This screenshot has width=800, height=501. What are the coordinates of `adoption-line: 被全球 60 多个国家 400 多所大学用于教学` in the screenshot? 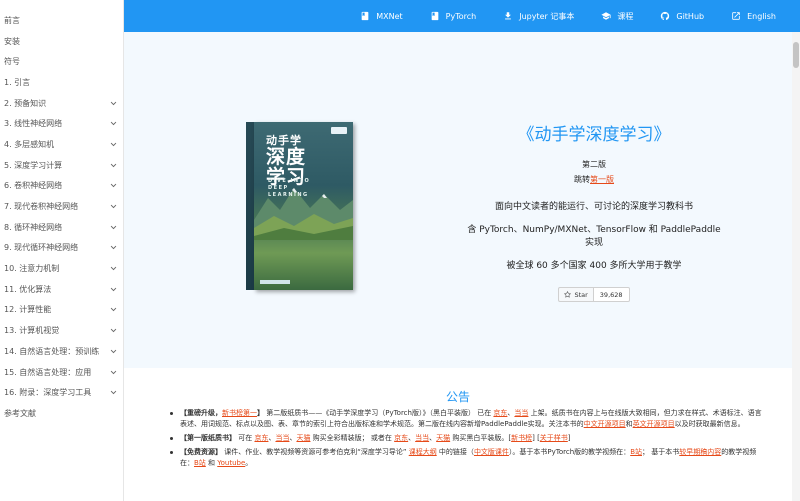 It's located at (594, 266).